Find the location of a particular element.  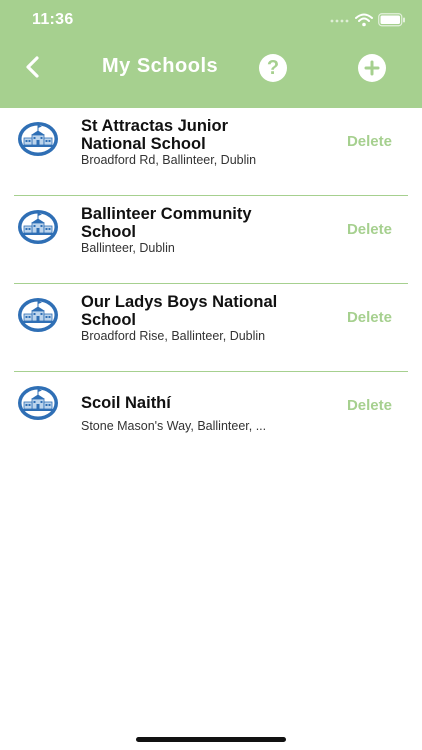

school-address: Ballinteer, Dublin is located at coordinates (128, 248).